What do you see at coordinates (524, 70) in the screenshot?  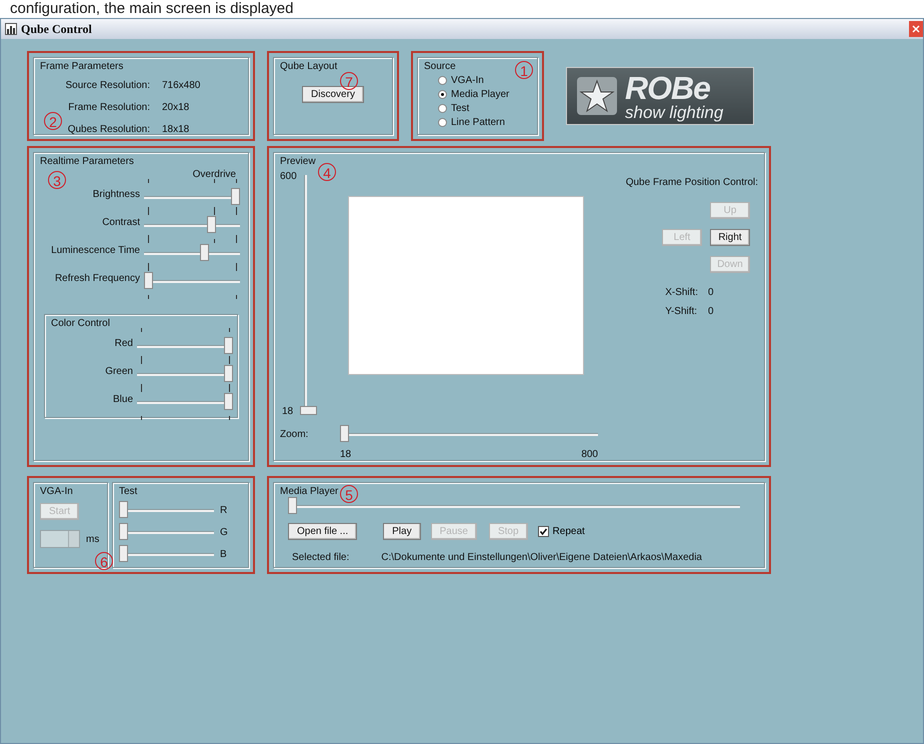 I see `callout-number: 1` at bounding box center [524, 70].